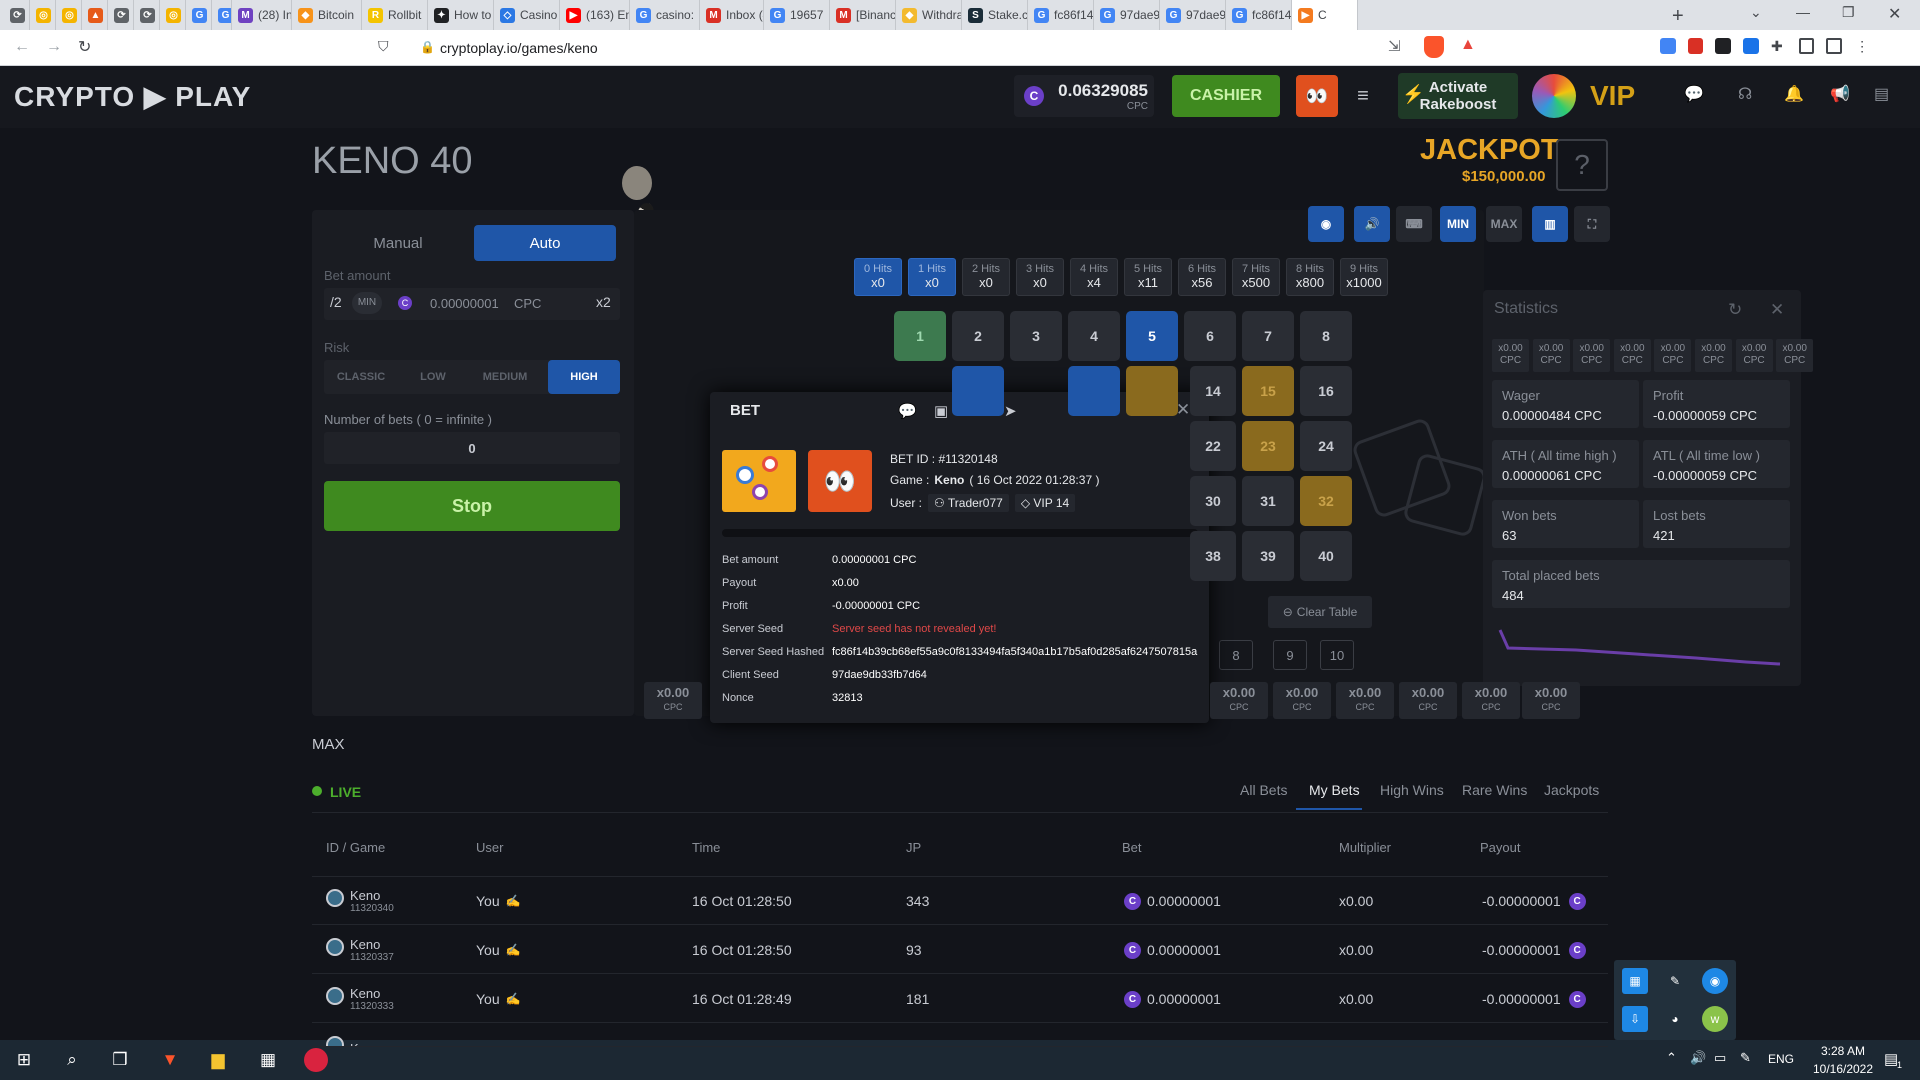 Image resolution: width=1920 pixels, height=1080 pixels. What do you see at coordinates (84, 47) in the screenshot?
I see `reload-icon: ↻` at bounding box center [84, 47].